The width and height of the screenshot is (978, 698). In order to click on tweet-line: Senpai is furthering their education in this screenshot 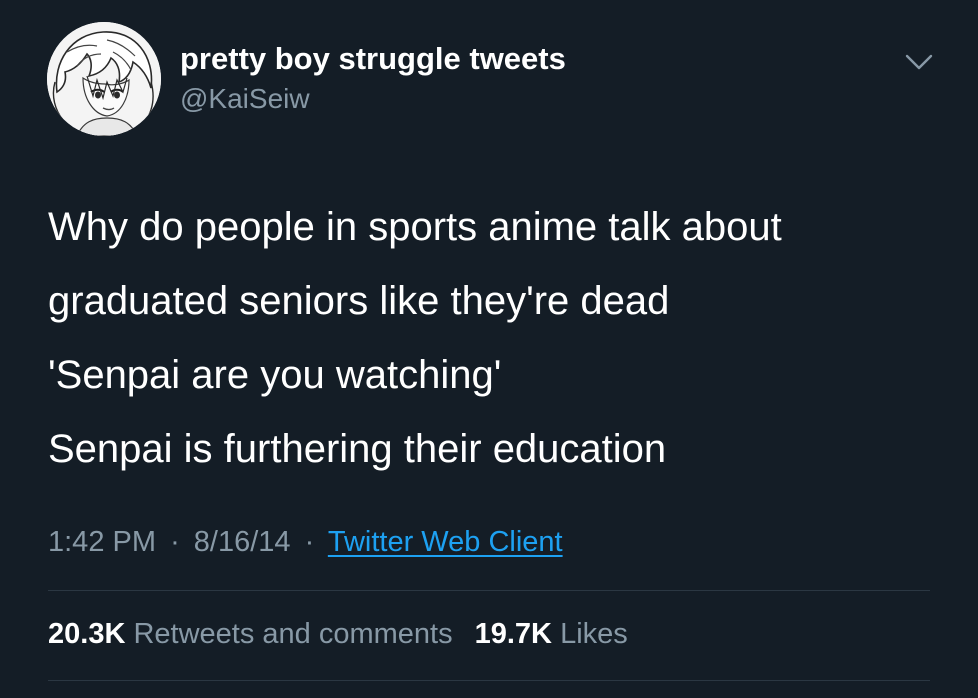, I will do `click(357, 449)`.